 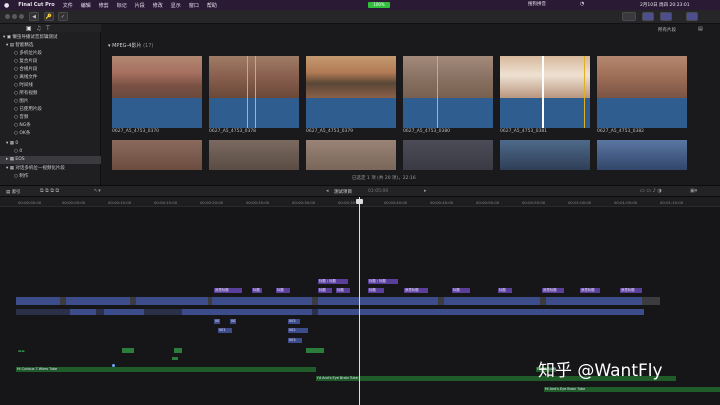 I want to click on sidebar-library: ▾ ▣ 懒虫导播试音剪辑测试, so click(x=50, y=38).